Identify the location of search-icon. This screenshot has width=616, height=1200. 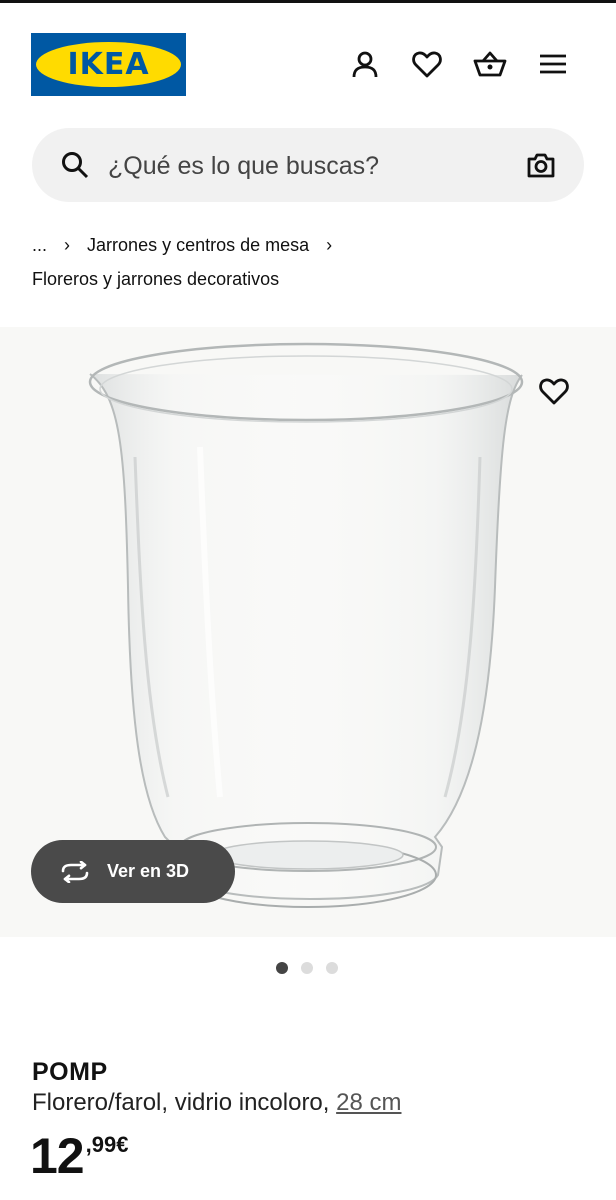
(75, 167).